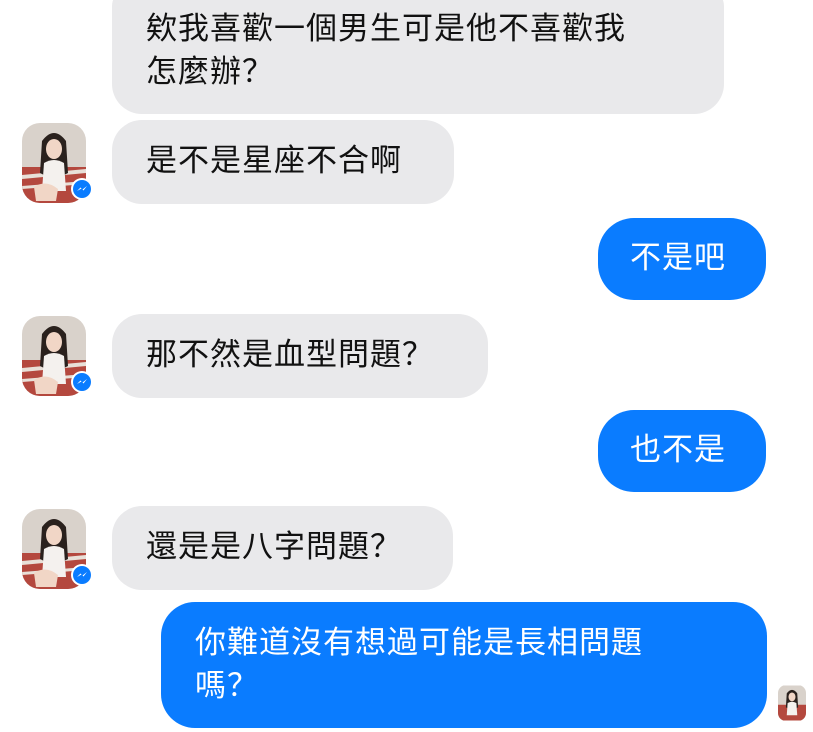  I want to click on message-bubble-incoming: 欸我喜歡一個男生可是他不喜歡我 怎麼辦？, so click(418, 57).